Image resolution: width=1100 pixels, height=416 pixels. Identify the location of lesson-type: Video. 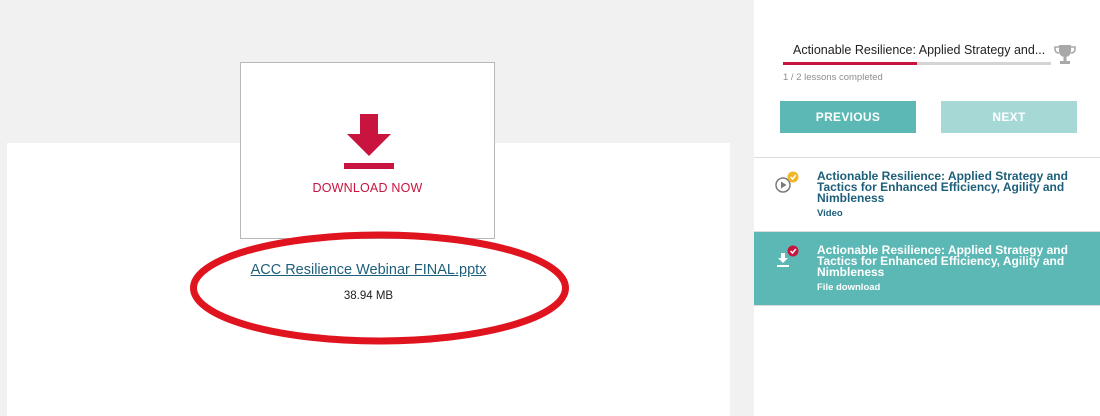
(830, 213).